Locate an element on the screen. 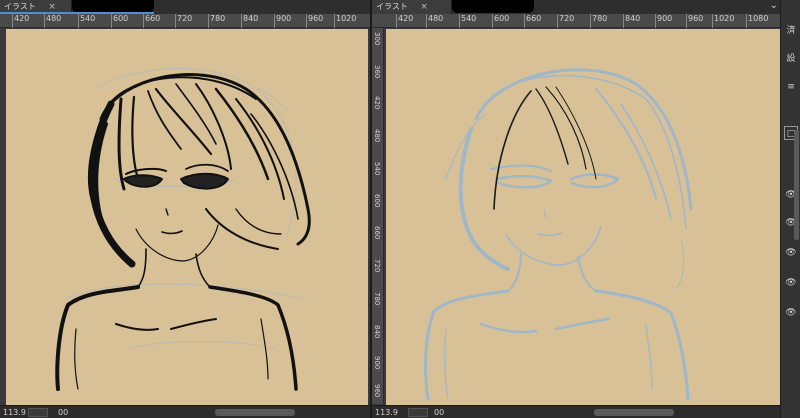 The image size is (800, 418). redacted-tab-title is located at coordinates (493, 6).